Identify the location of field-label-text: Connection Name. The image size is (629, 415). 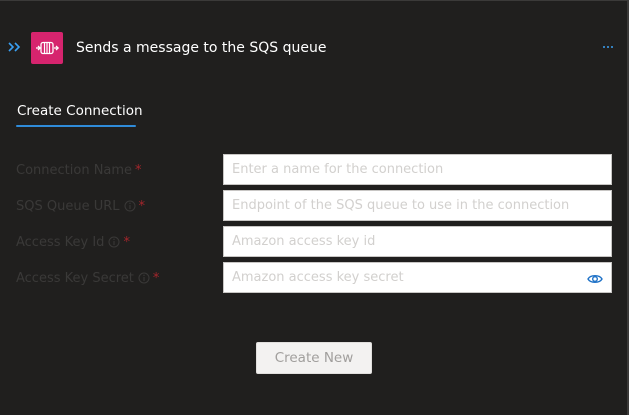
(74, 170).